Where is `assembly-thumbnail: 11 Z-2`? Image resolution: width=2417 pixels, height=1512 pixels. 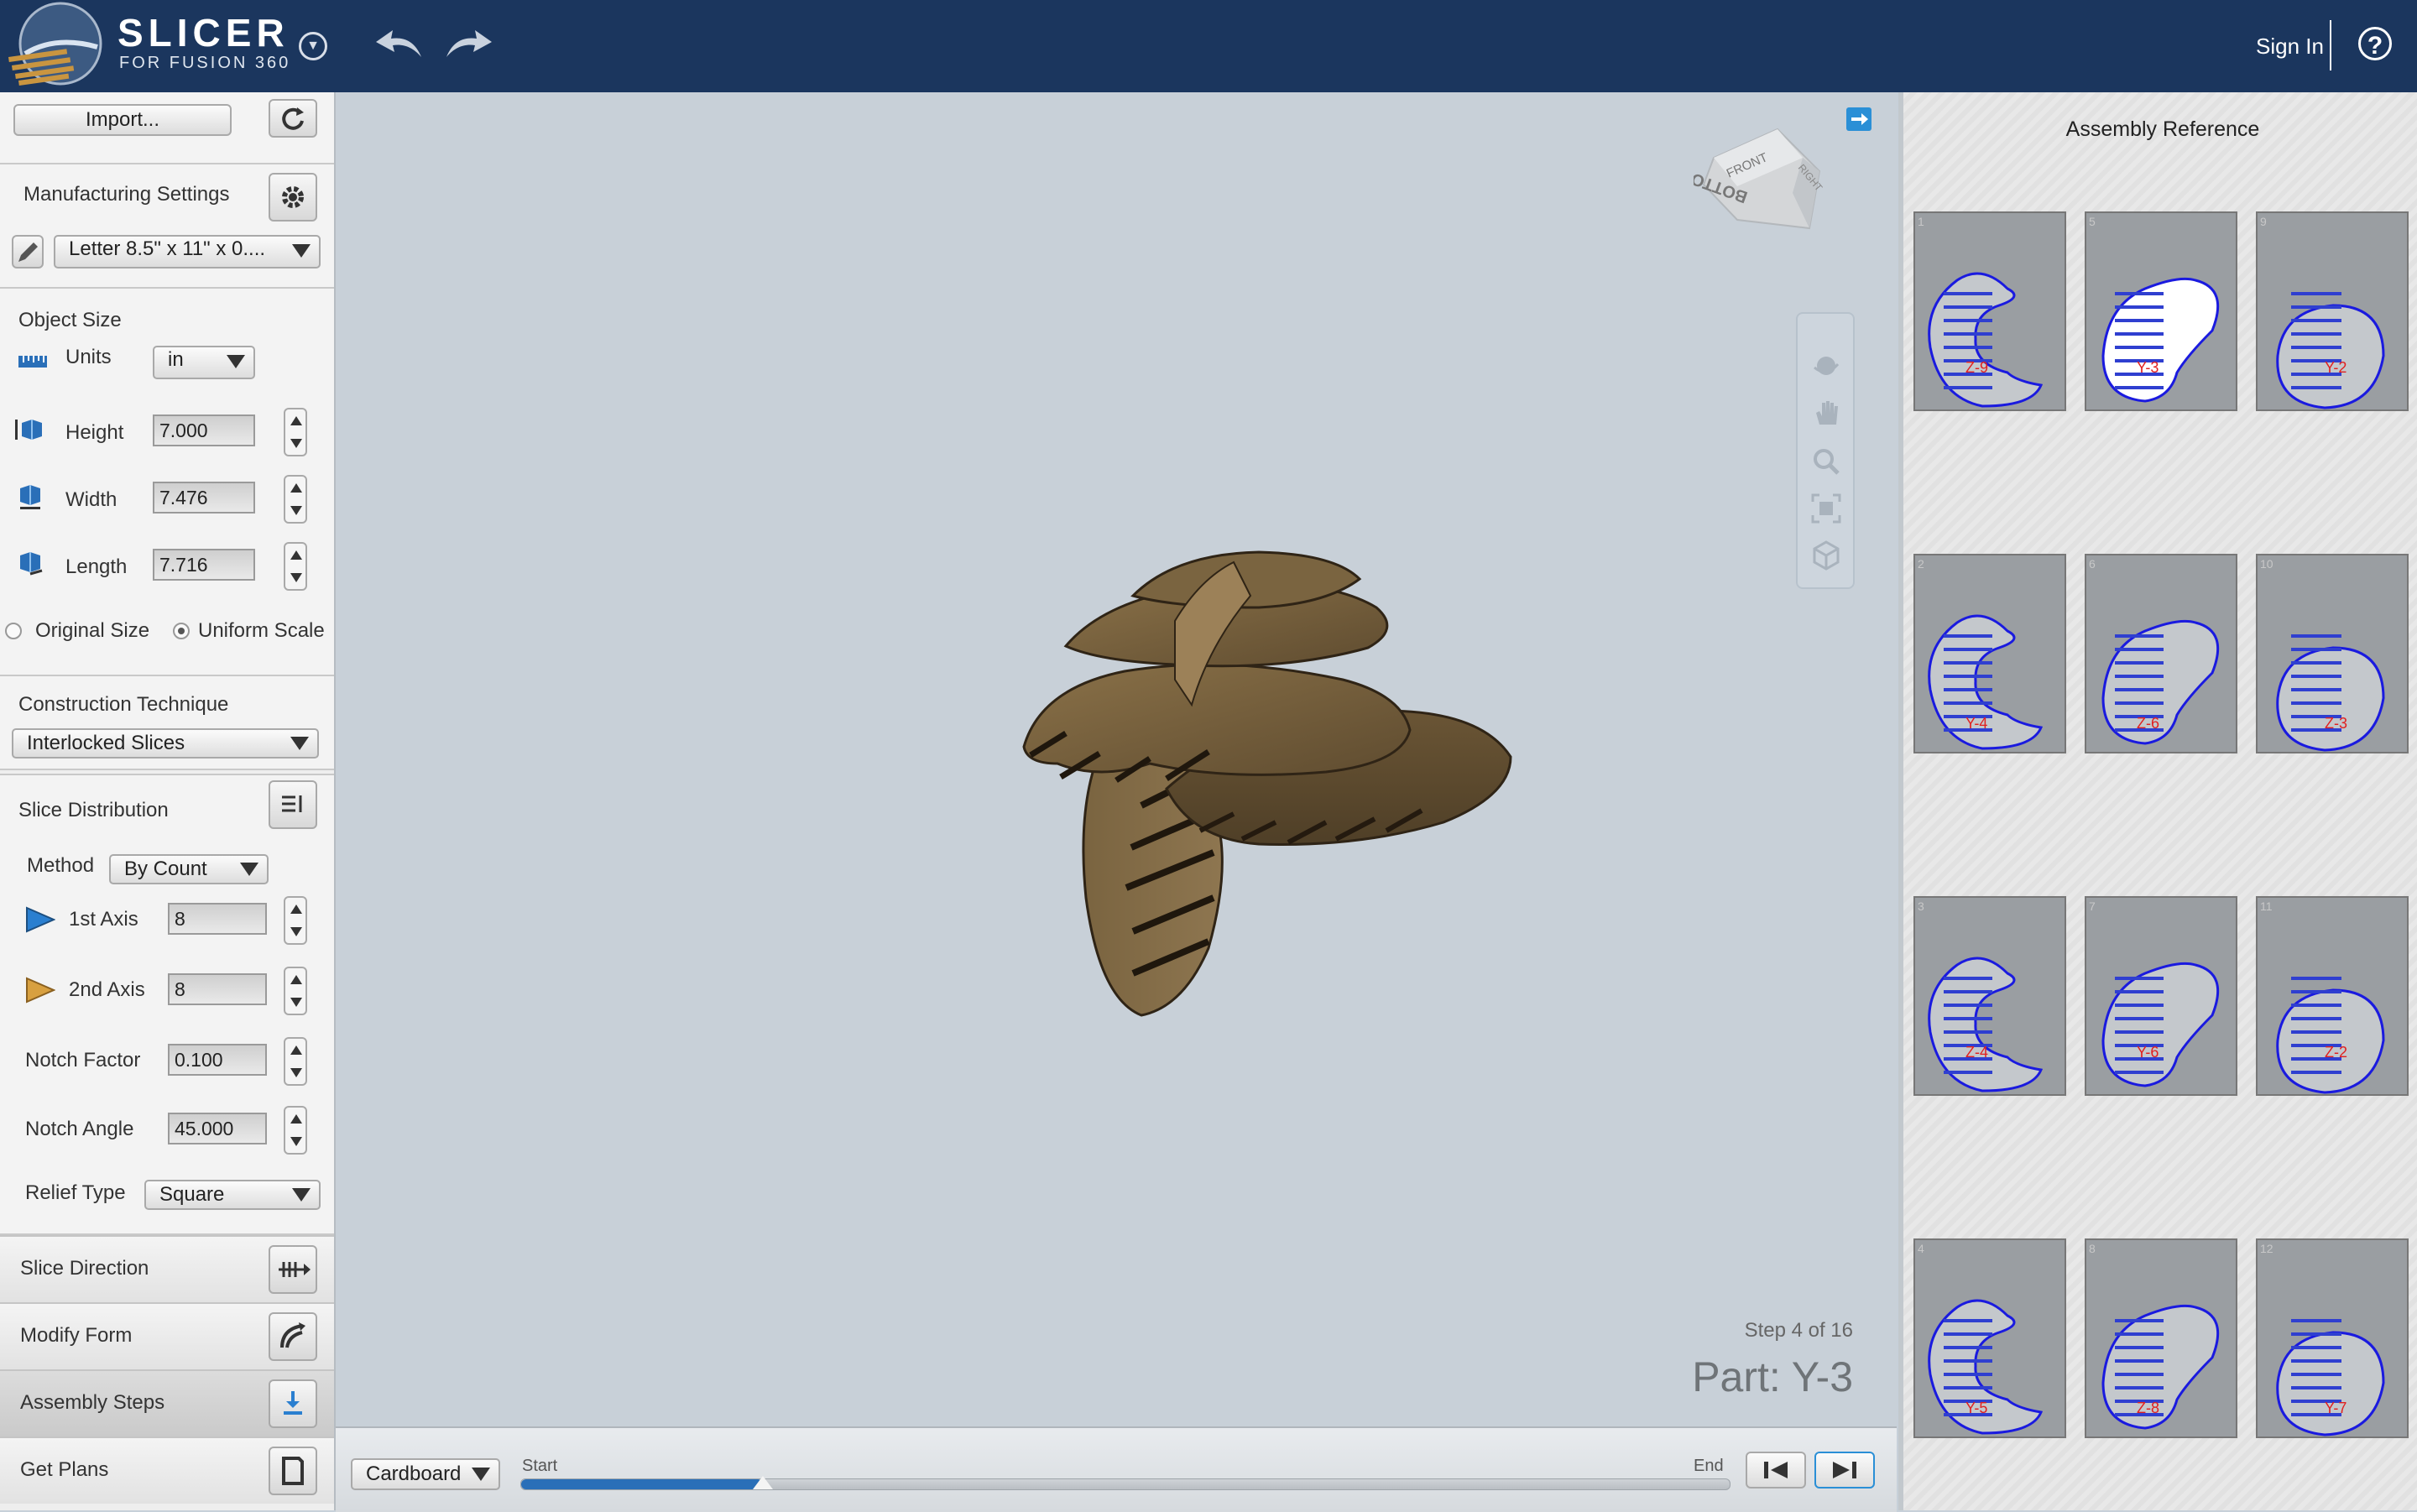 assembly-thumbnail: 11 Z-2 is located at coordinates (2332, 996).